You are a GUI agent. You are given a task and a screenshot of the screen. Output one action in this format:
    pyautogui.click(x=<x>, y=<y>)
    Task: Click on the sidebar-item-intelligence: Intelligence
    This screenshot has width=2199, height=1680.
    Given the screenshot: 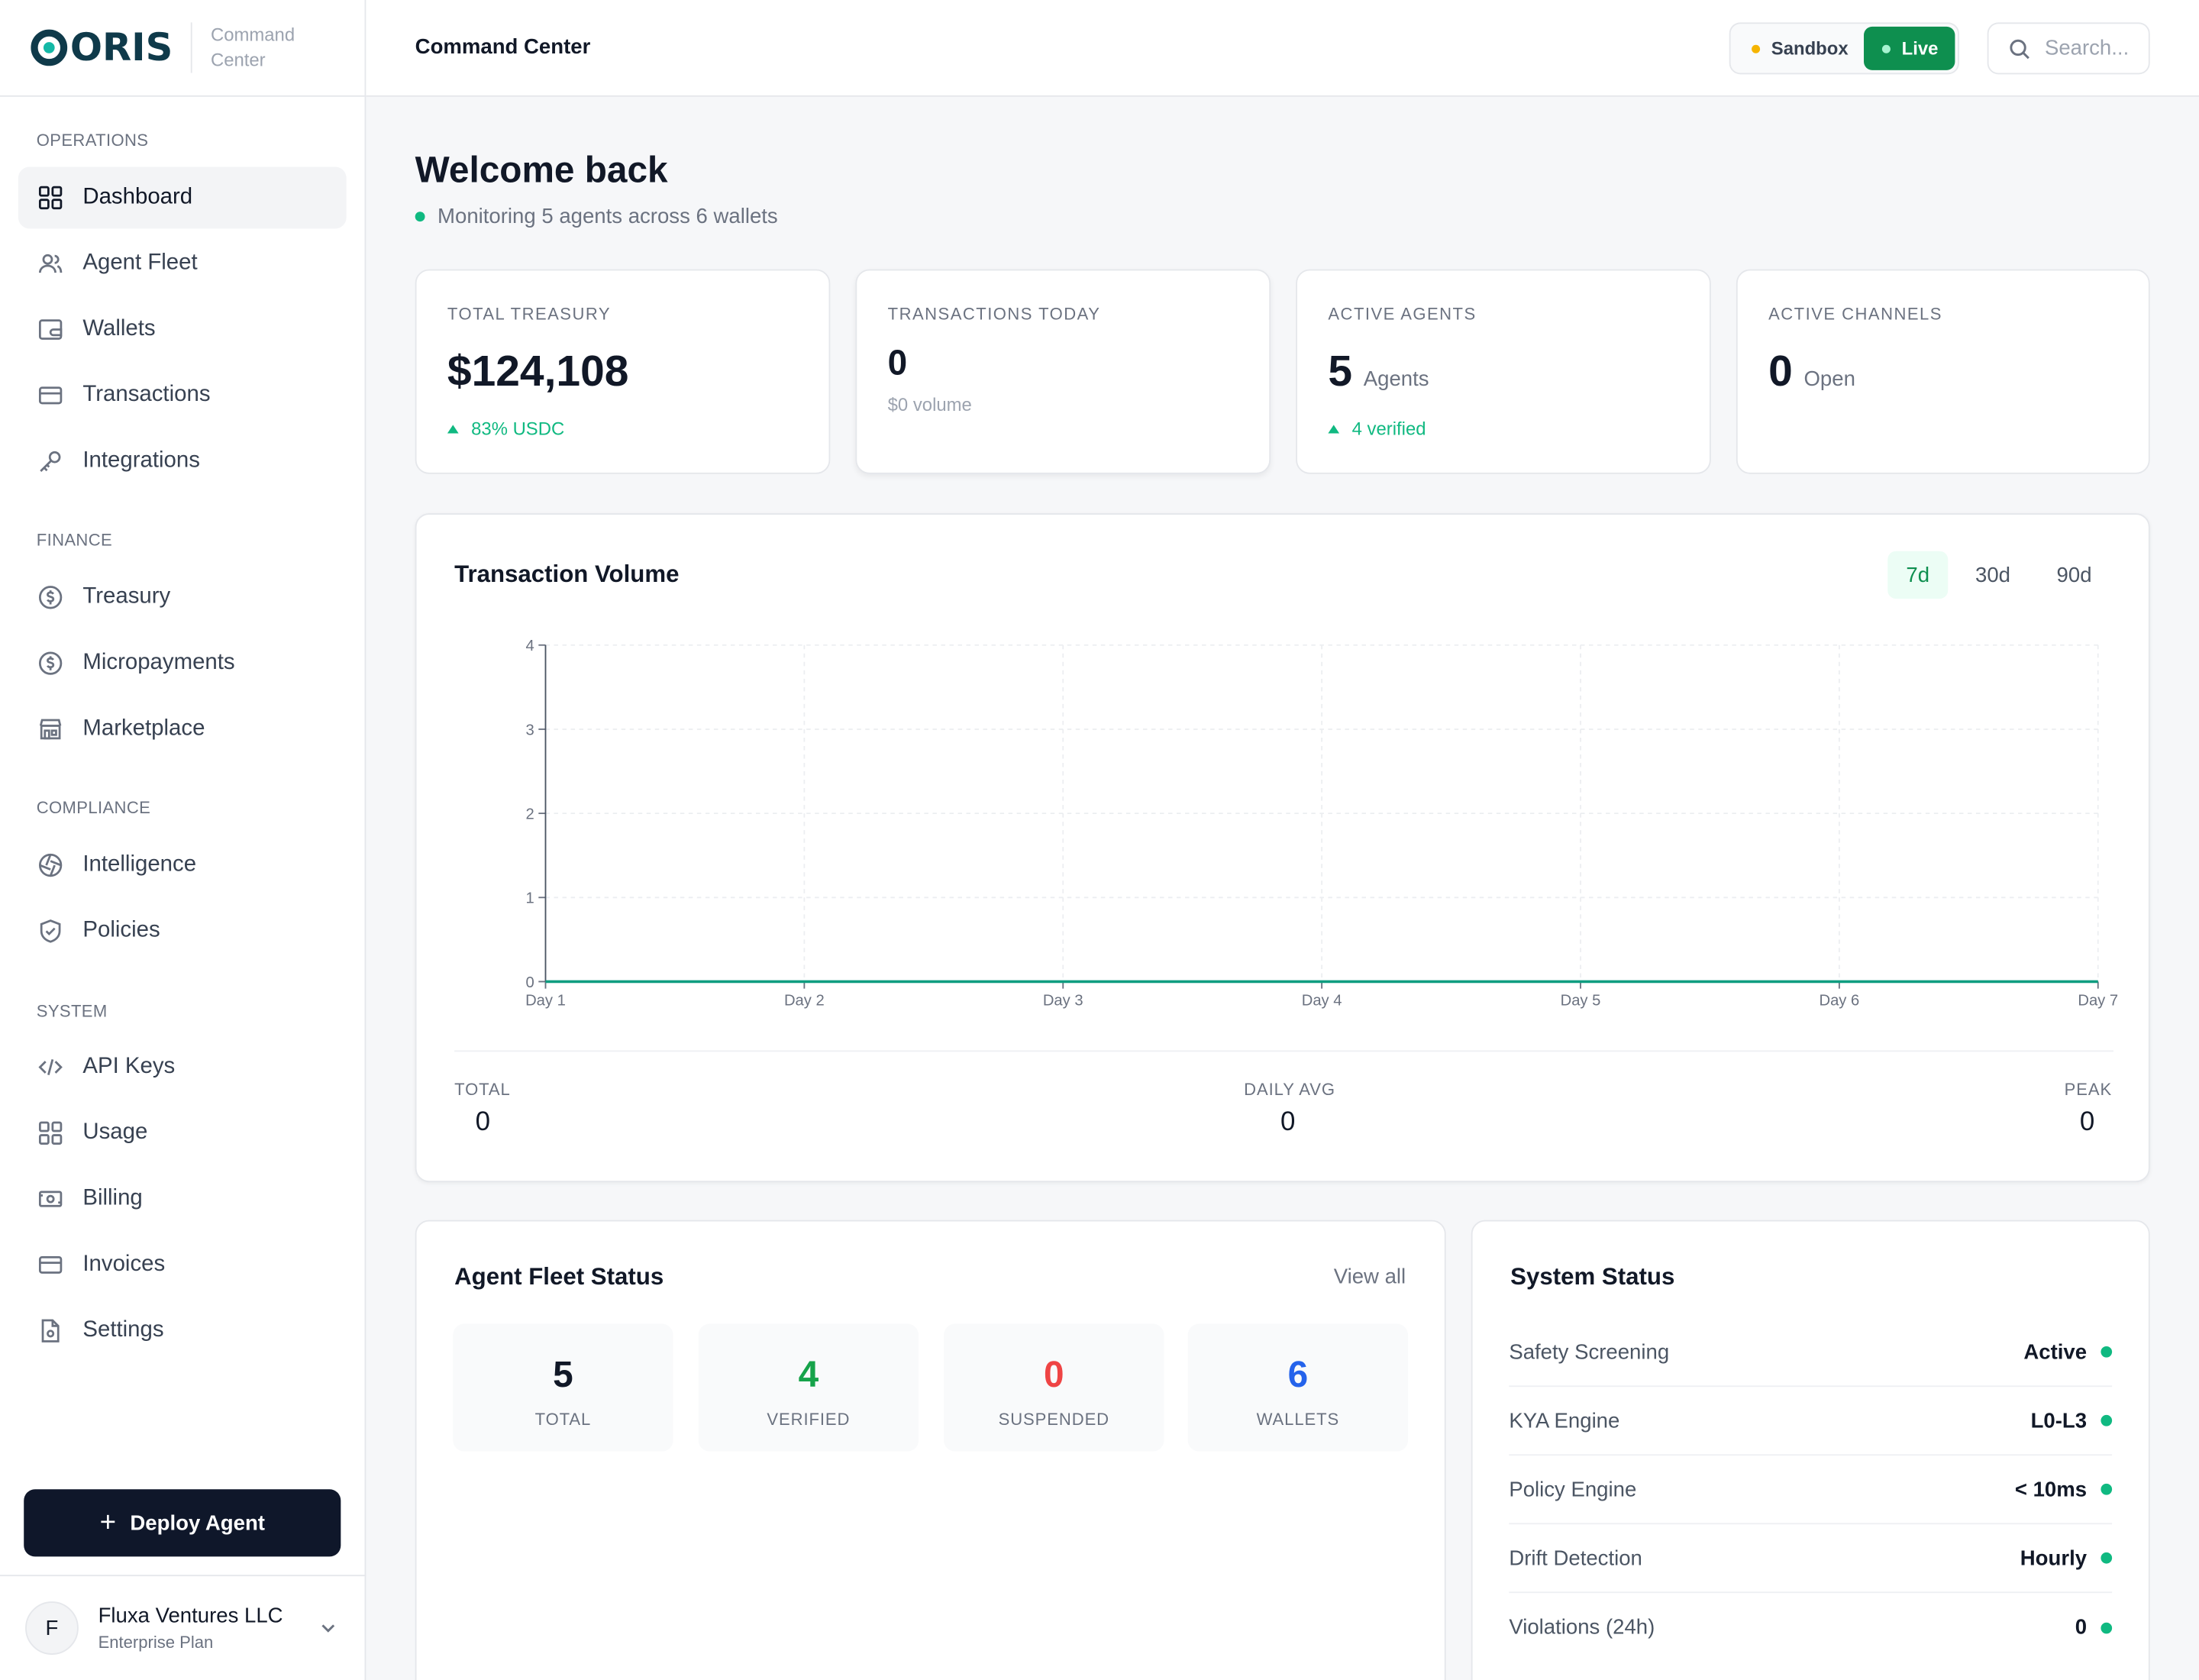 What is the action you would take?
    pyautogui.click(x=182, y=866)
    